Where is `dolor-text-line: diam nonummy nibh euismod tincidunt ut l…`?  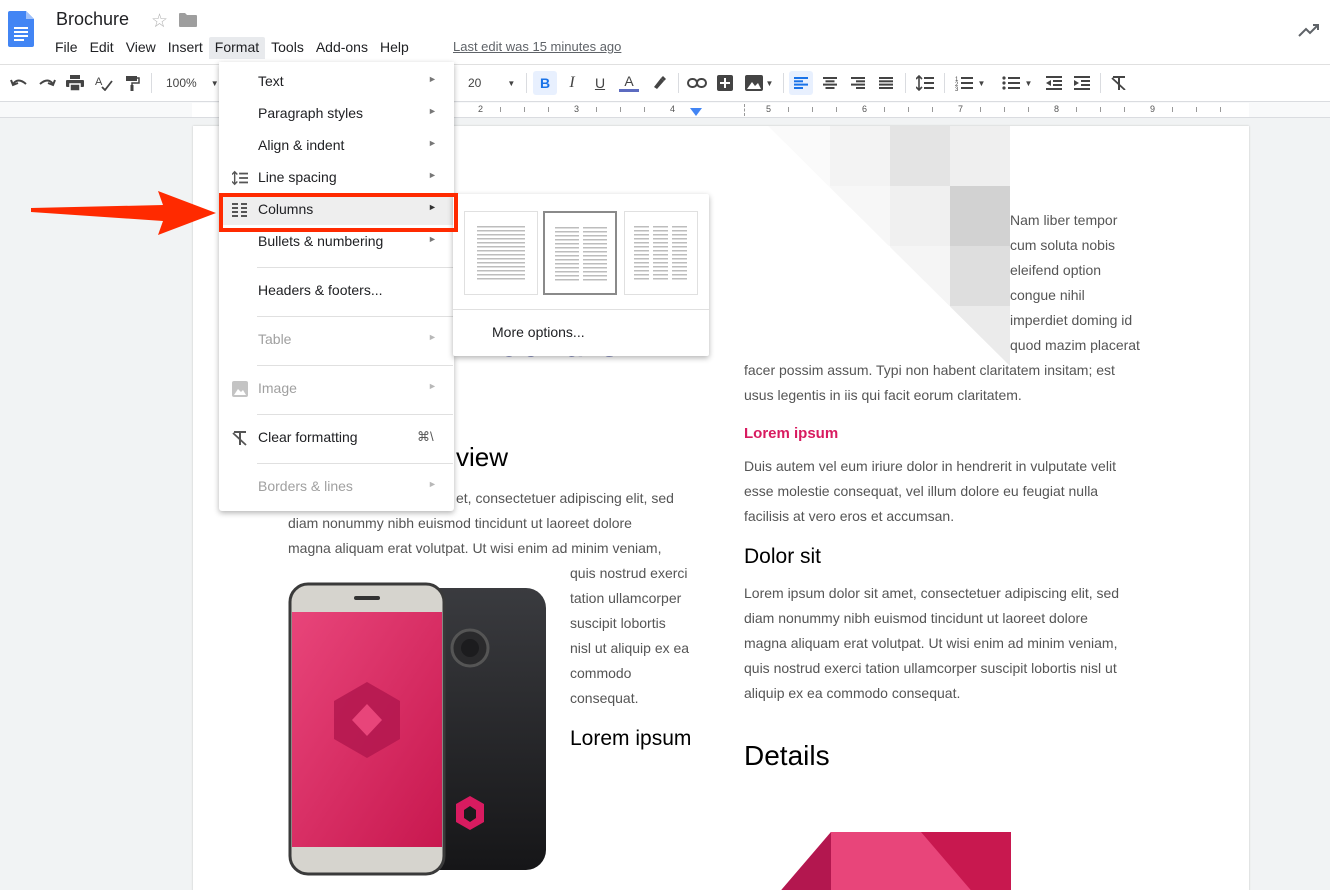 dolor-text-line: diam nonummy nibh euismod tincidunt ut l… is located at coordinates (916, 618).